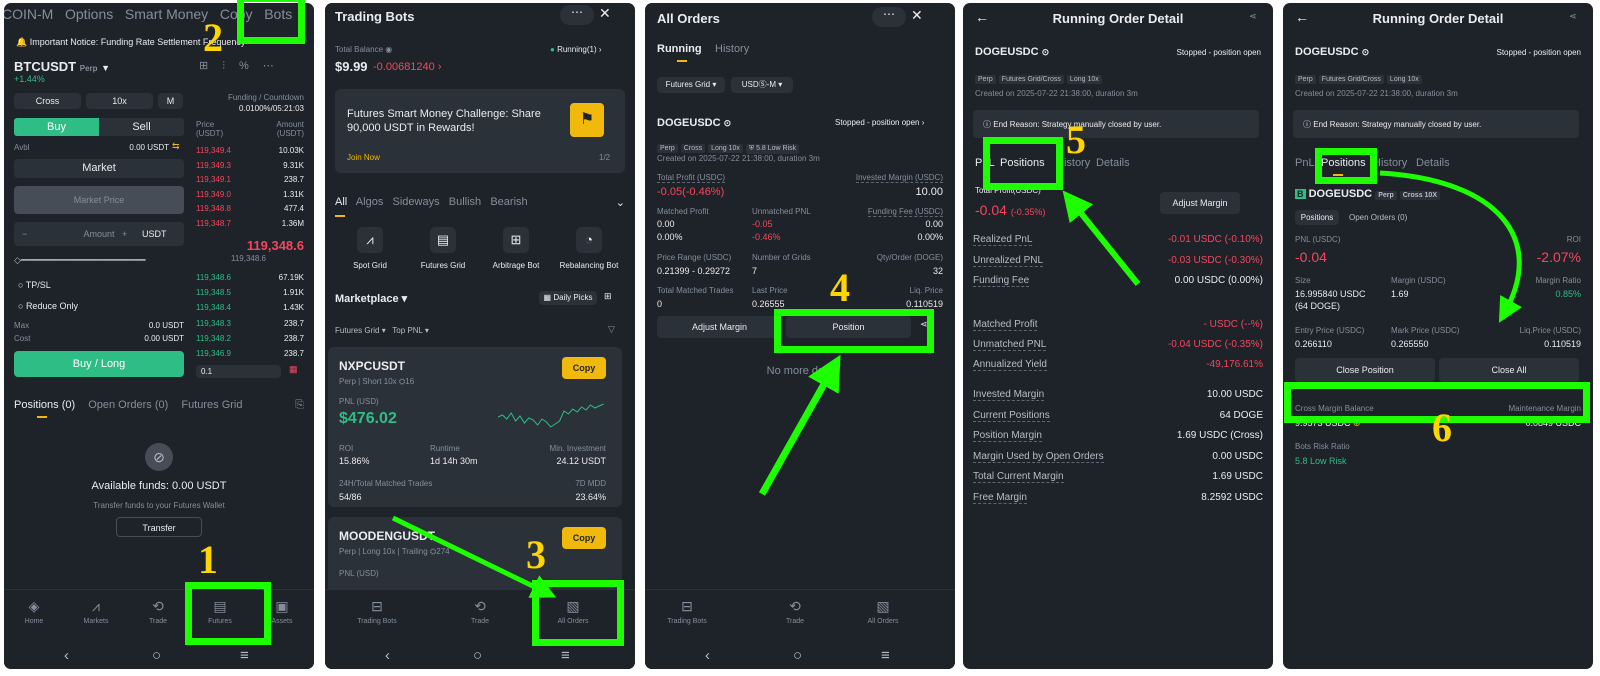 The image size is (1600, 676). What do you see at coordinates (589, 248) in the screenshot?
I see `bot-type-3: ◔ Rebalancing Bot` at bounding box center [589, 248].